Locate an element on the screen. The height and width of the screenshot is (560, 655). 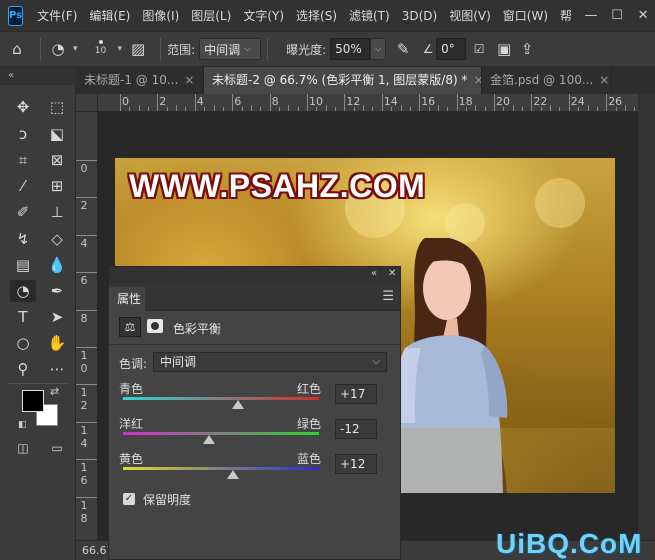
blur-tool-icon: 💧 is located at coordinates (57, 265).